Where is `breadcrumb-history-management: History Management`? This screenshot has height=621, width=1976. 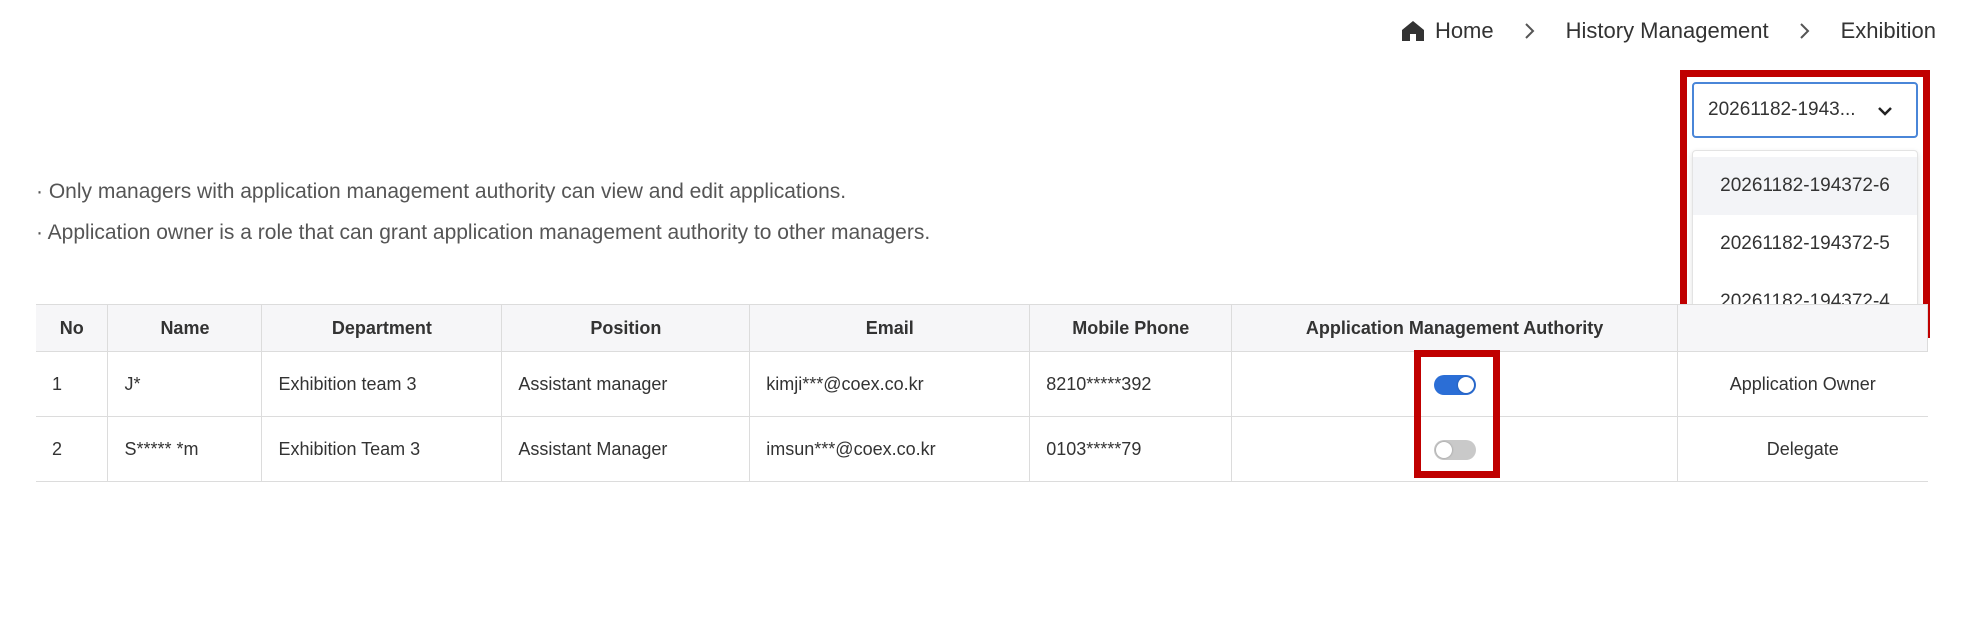
breadcrumb-history-management: History Management is located at coordinates (1667, 31).